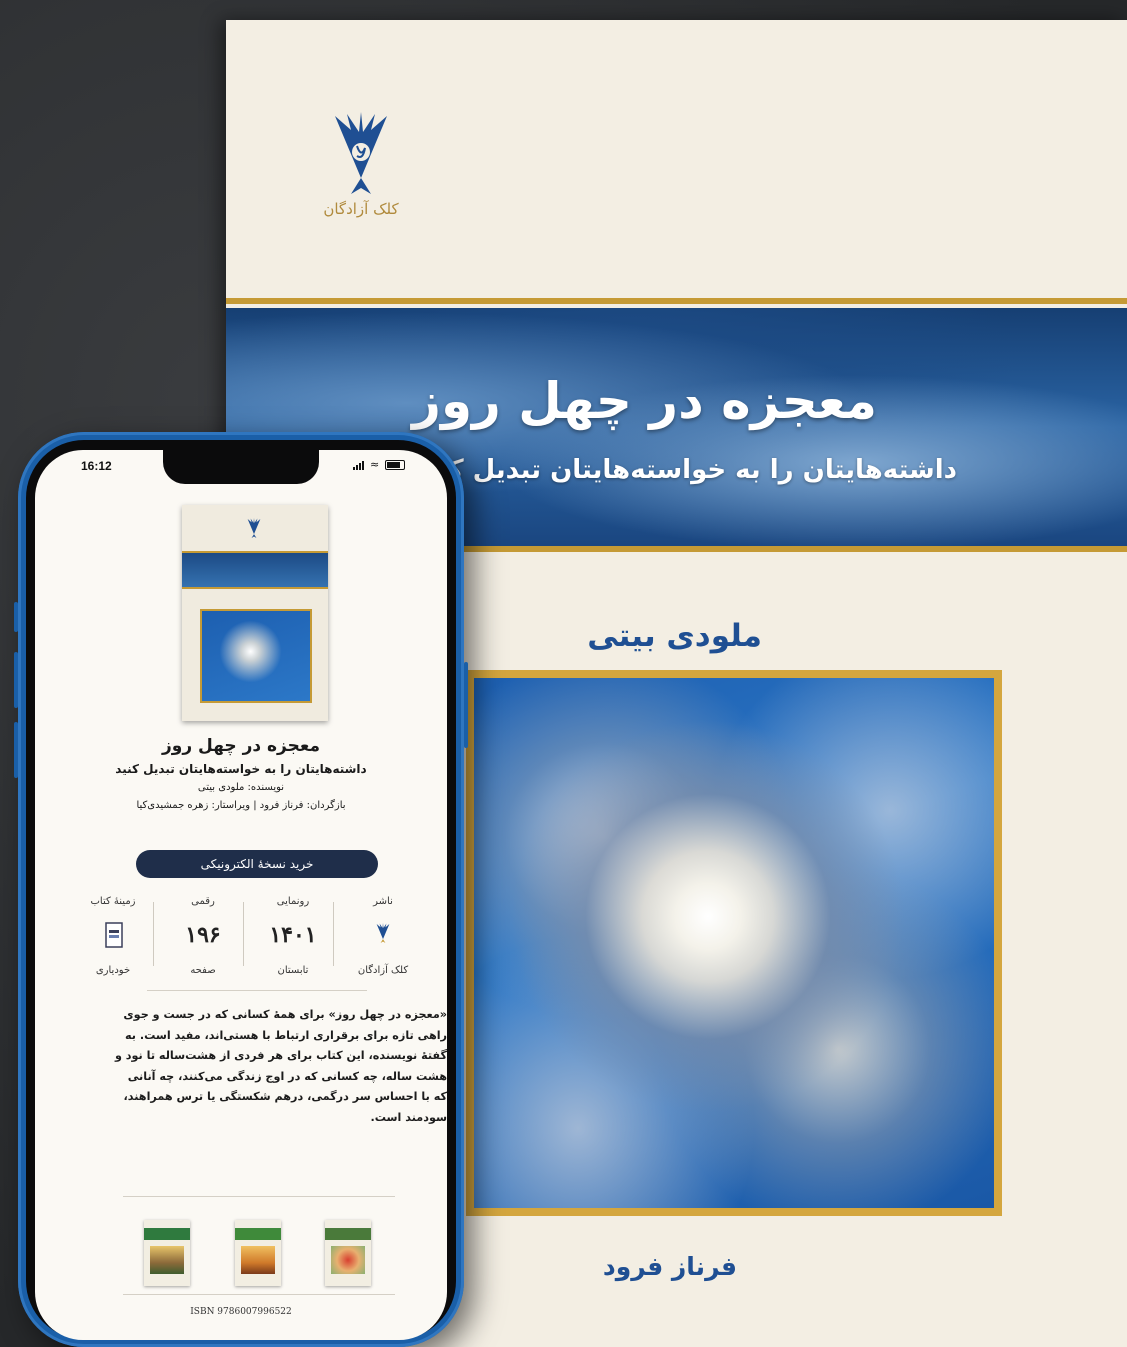  I want to click on meta-publisher-name: کلک آزادگان, so click(383, 970).